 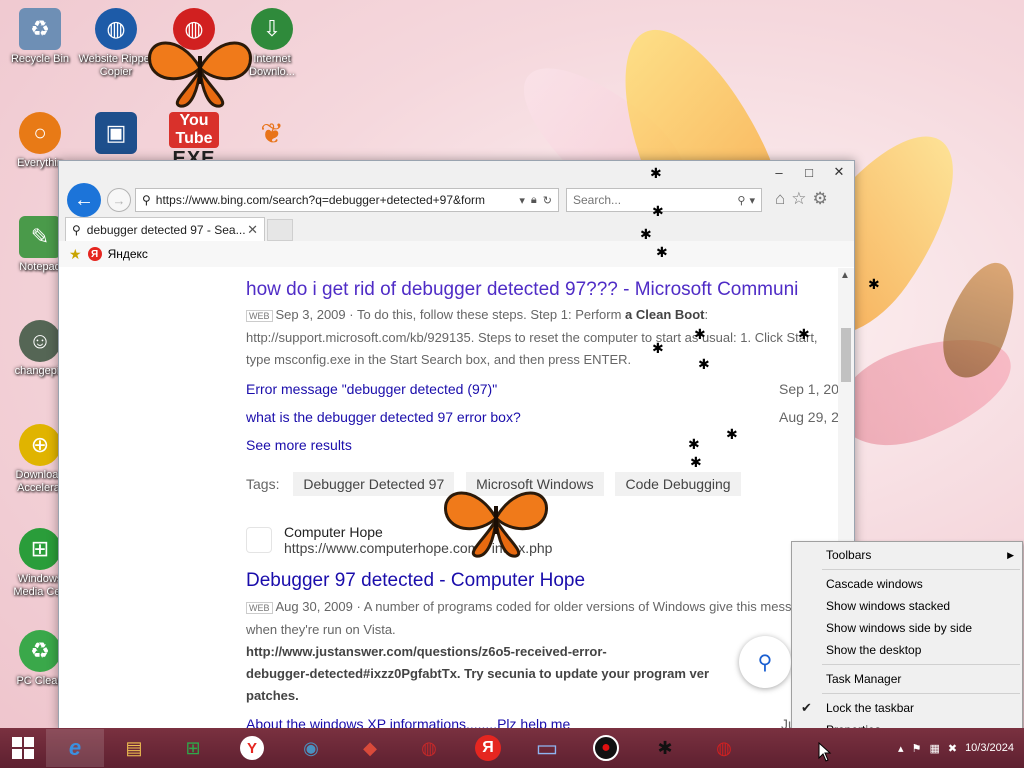 I want to click on virtualbox-icon: ▣, so click(x=116, y=133).